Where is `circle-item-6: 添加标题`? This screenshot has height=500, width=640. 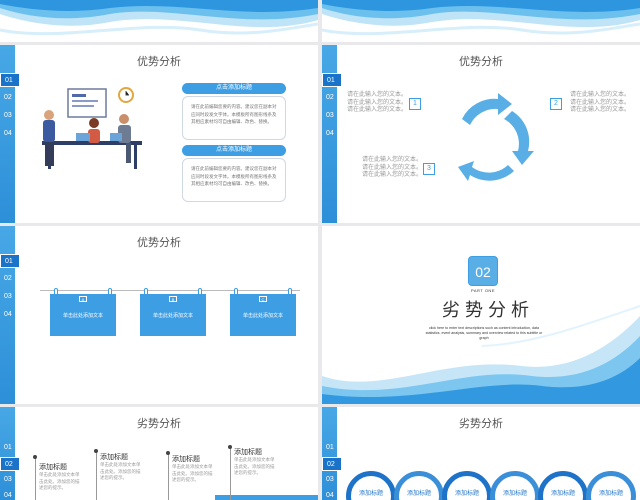 circle-item-6: 添加标题 is located at coordinates (611, 485).